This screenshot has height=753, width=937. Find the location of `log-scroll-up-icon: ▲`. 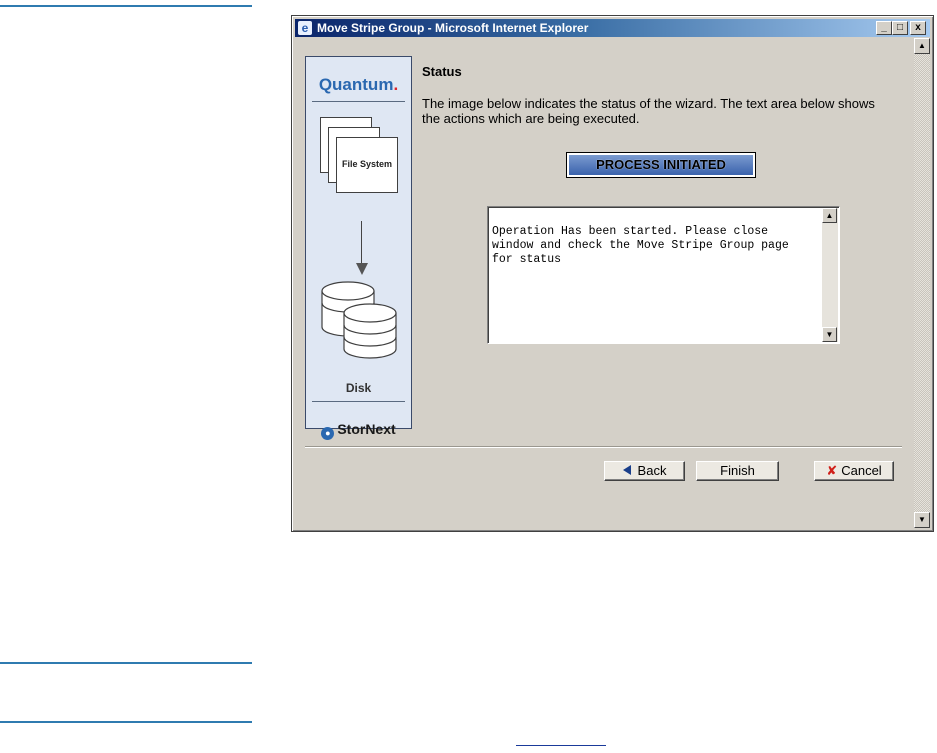

log-scroll-up-icon: ▲ is located at coordinates (829, 215).